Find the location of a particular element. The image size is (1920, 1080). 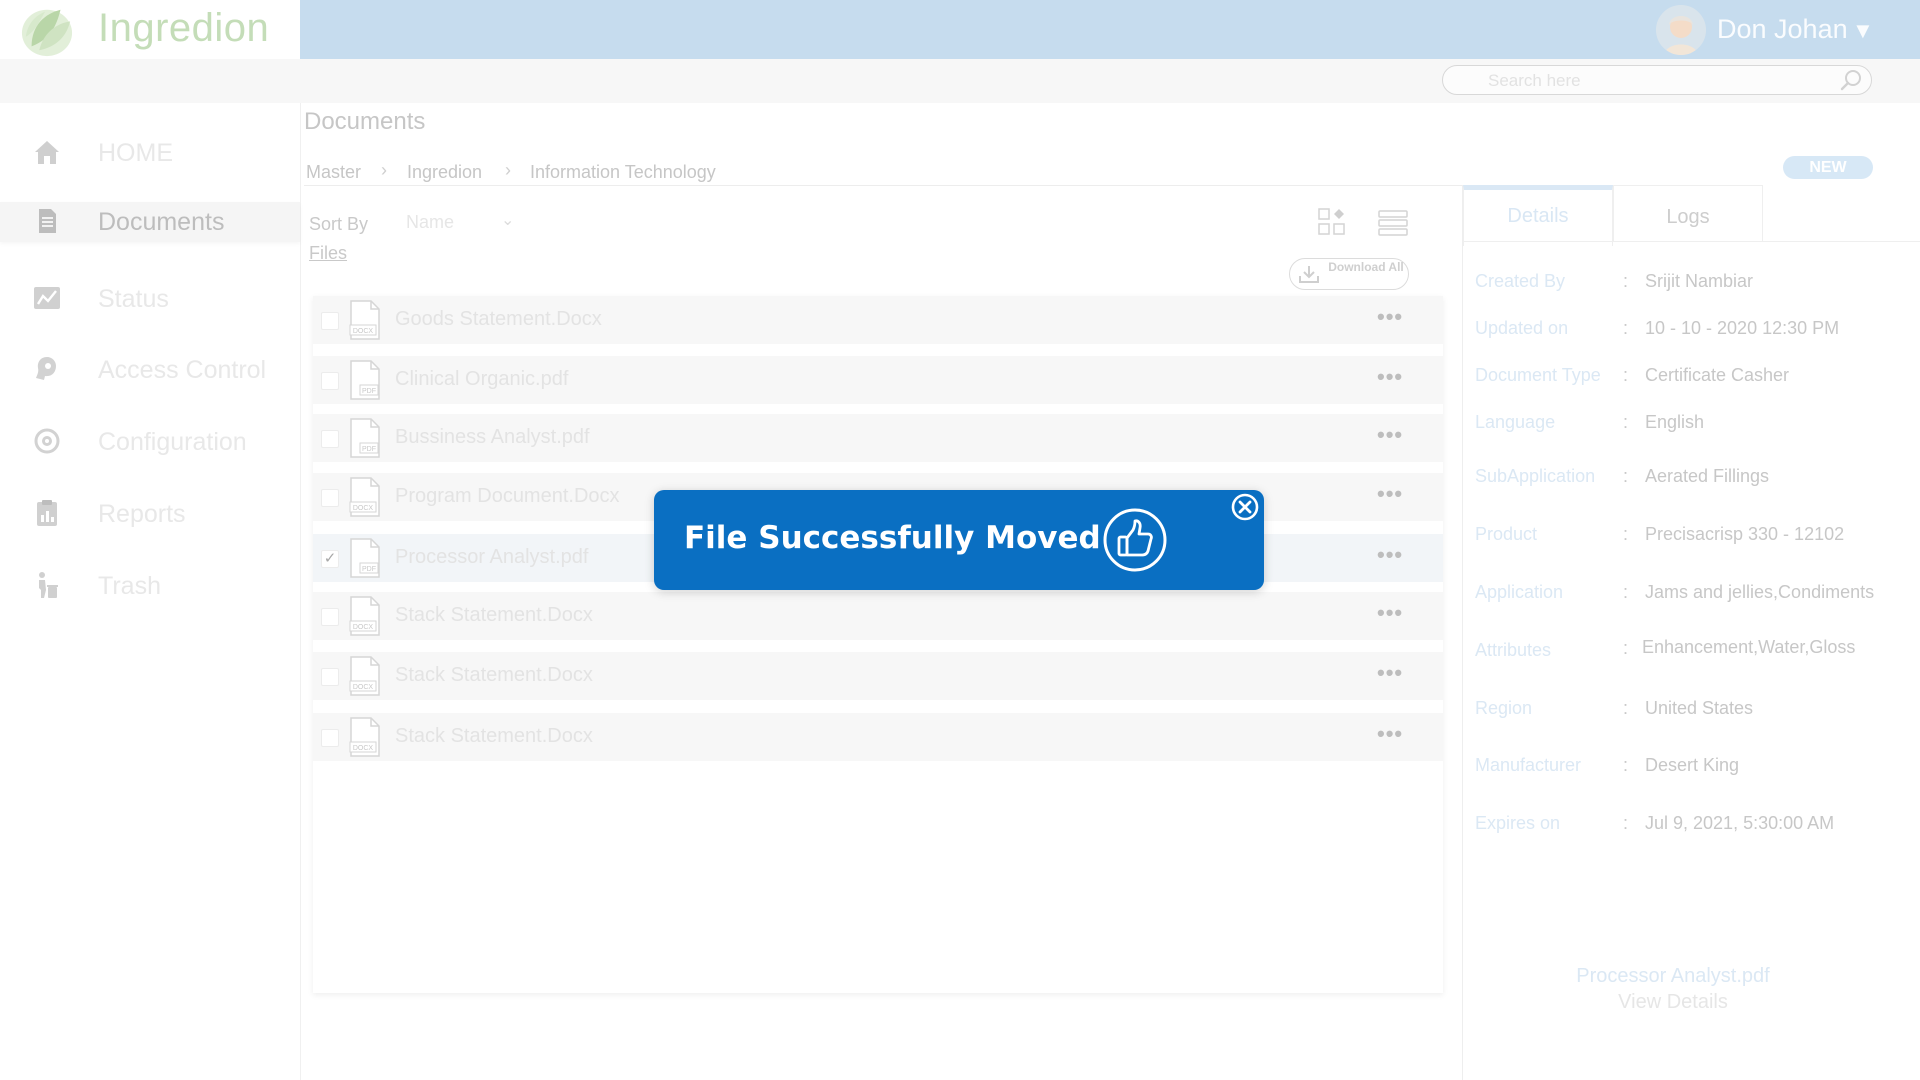

list-view-icon is located at coordinates (1393, 223).